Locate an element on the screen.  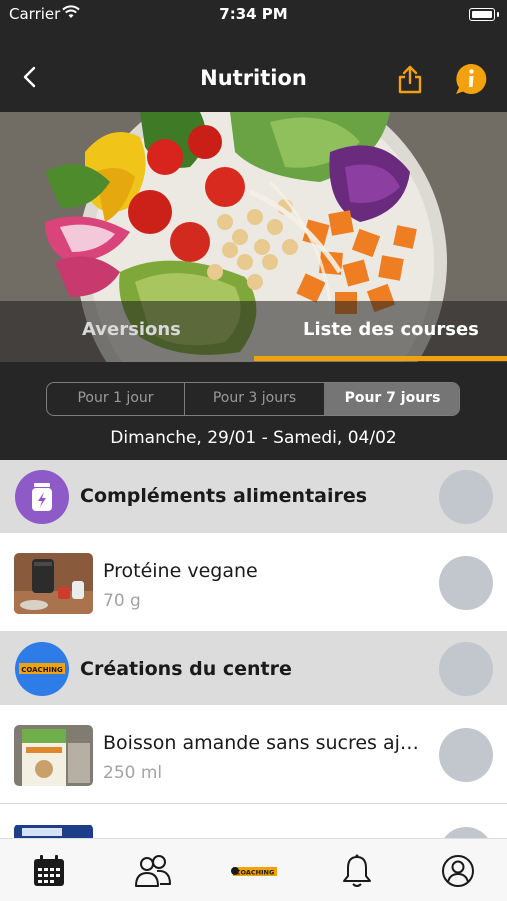
section-title: Créations du centre is located at coordinates (186, 669).